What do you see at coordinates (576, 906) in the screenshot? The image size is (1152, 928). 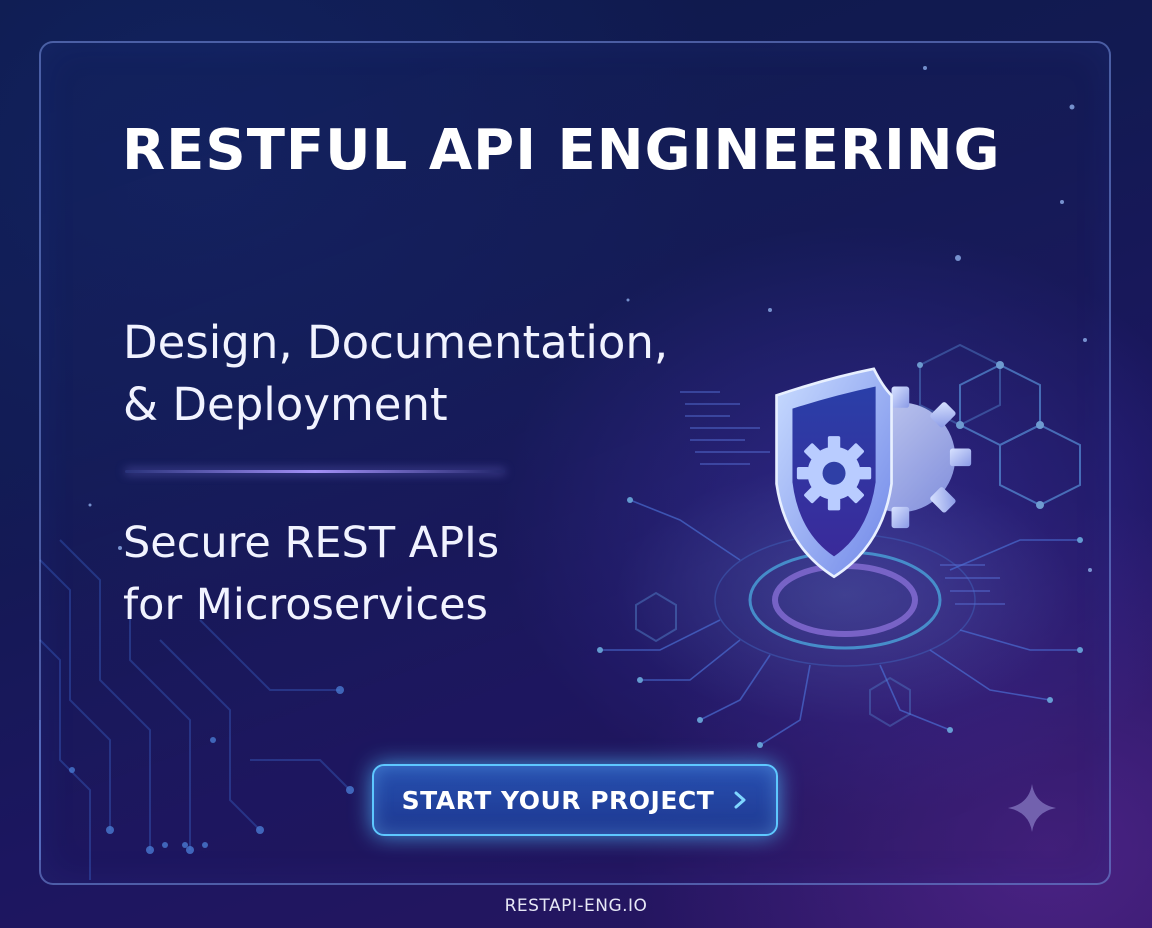 I see `footer-url: RESTAPI-ENG.IO` at bounding box center [576, 906].